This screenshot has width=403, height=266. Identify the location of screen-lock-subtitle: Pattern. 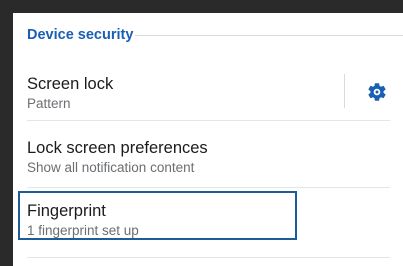
(49, 103).